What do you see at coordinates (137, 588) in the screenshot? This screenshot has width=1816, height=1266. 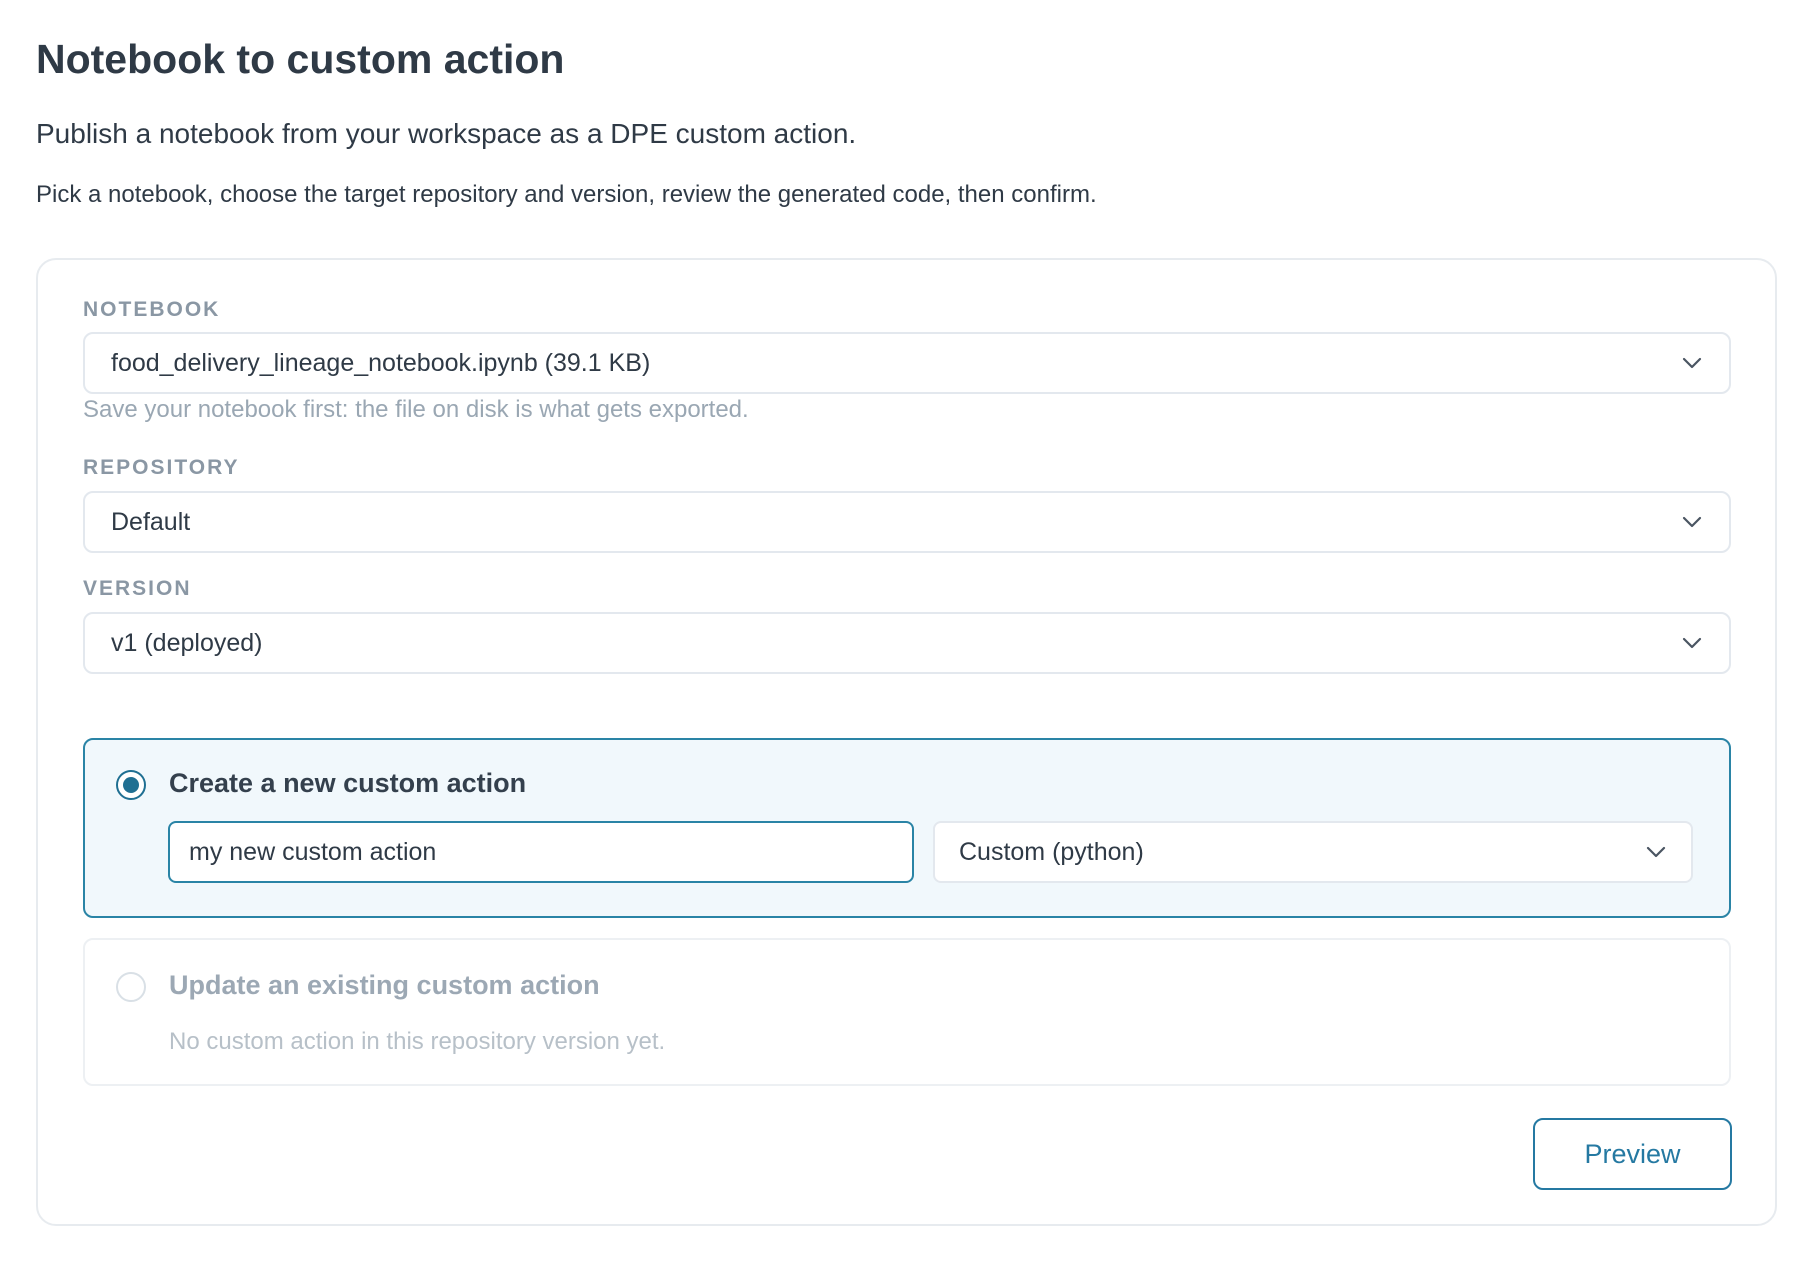 I see `version-label: VERSION` at bounding box center [137, 588].